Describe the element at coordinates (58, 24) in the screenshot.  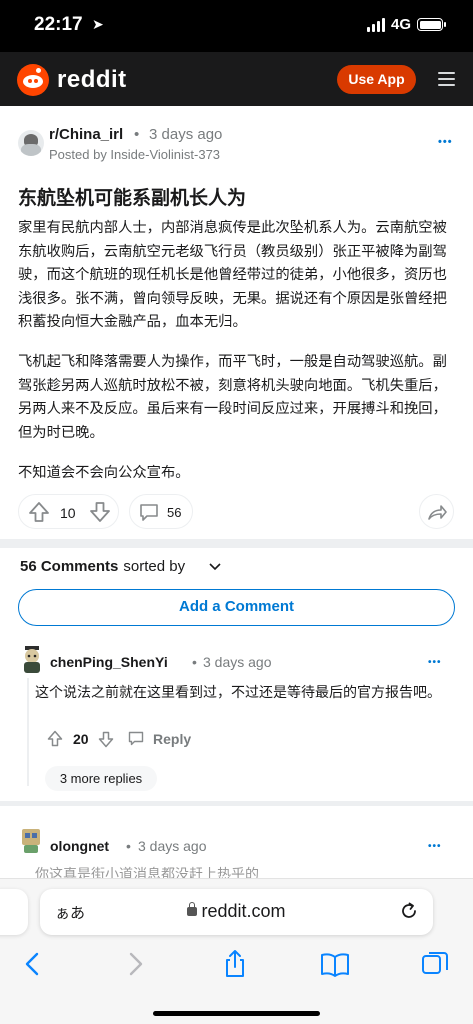
I see `status-time: 22:17` at that location.